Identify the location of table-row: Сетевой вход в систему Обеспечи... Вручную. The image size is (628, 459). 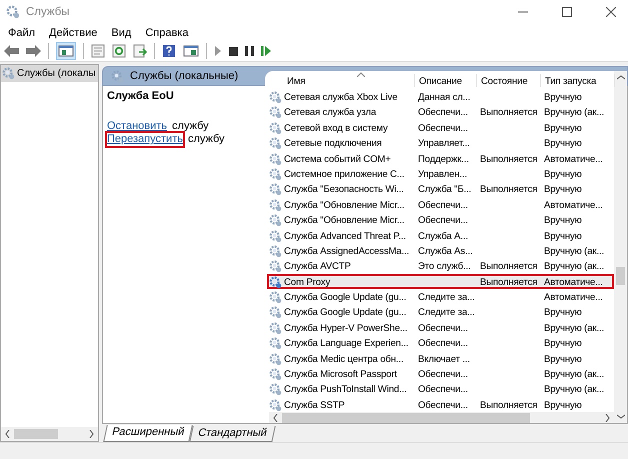
(440, 128).